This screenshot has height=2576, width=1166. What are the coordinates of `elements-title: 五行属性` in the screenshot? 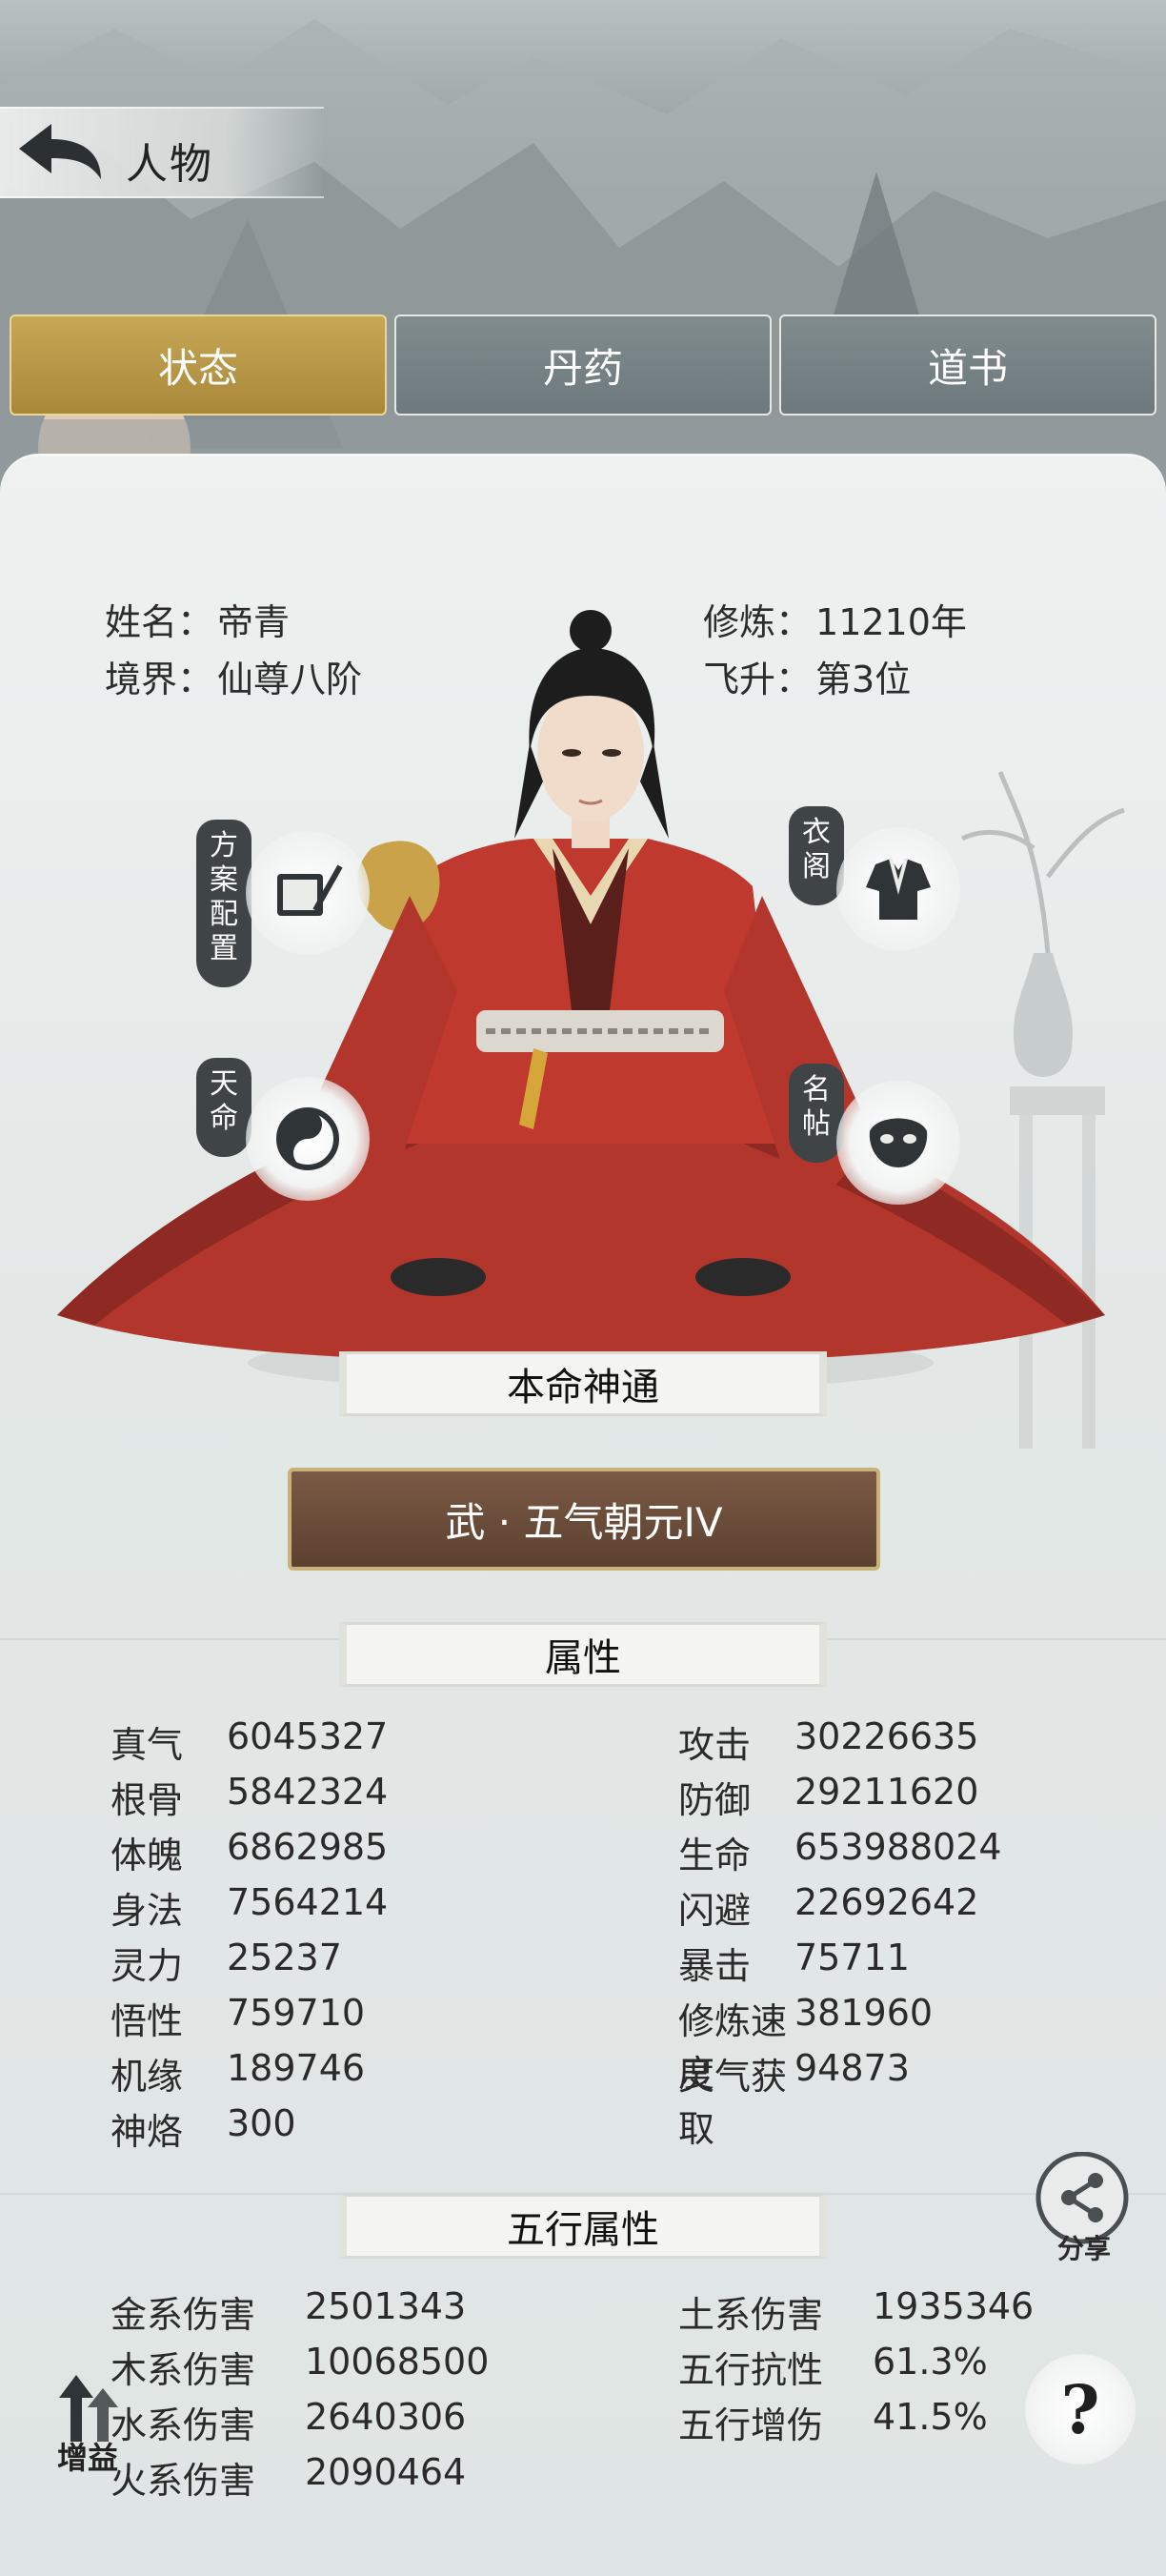 It's located at (583, 2230).